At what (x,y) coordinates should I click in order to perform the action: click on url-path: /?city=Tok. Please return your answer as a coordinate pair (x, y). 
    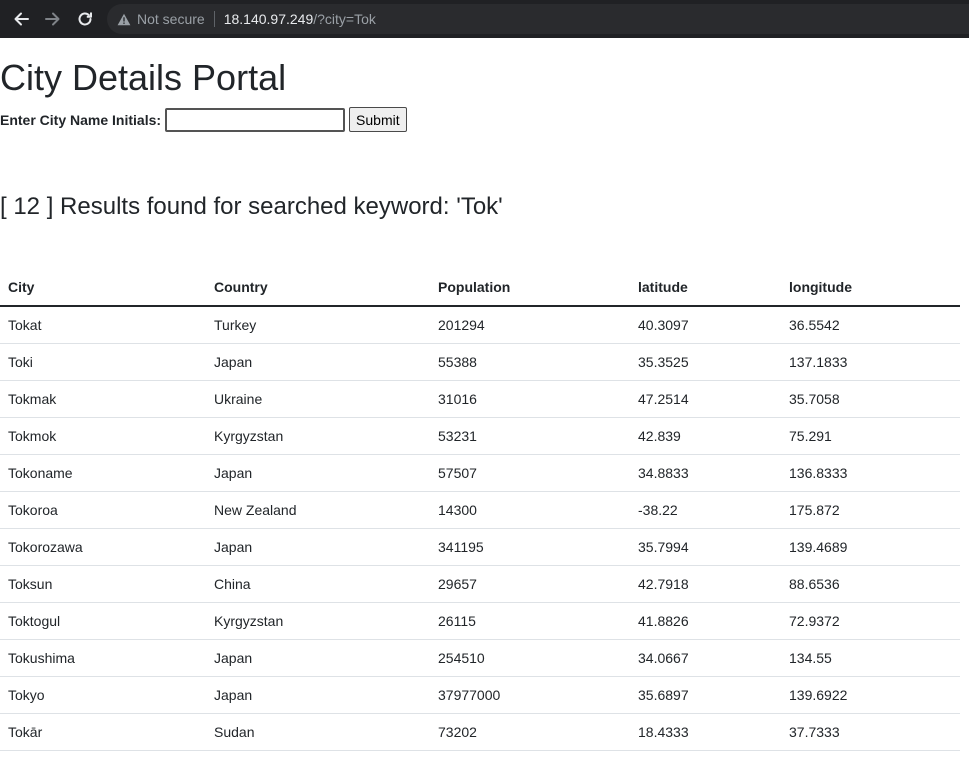
    Looking at the image, I should click on (344, 19).